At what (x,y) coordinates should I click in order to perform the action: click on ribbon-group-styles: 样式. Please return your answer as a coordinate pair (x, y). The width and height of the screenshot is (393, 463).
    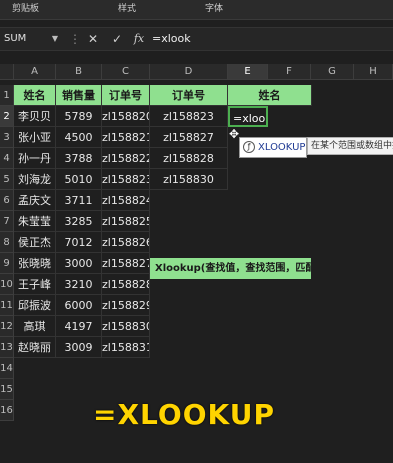
    Looking at the image, I should click on (127, 7).